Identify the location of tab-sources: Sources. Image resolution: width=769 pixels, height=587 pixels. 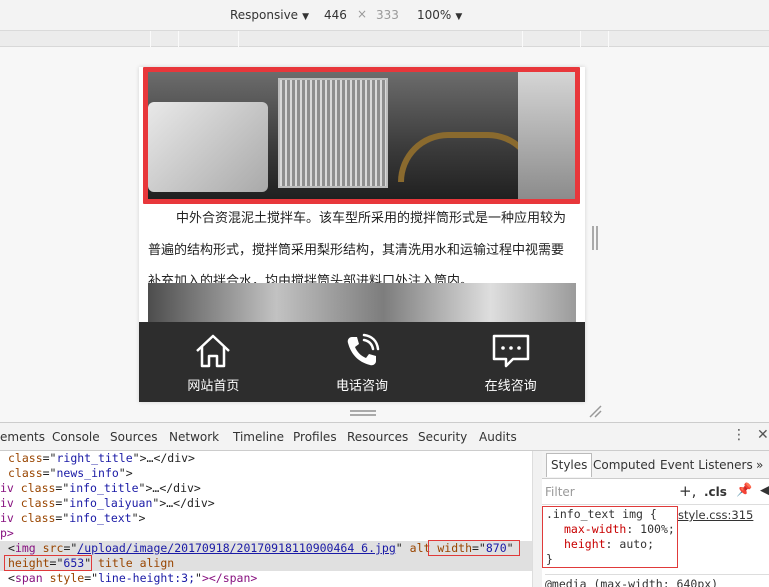
(133, 437).